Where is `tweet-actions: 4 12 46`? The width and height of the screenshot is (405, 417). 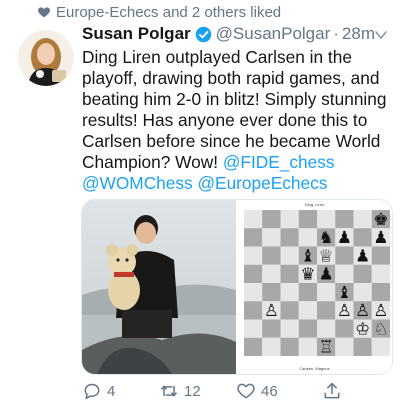
tweet-actions: 4 12 46 is located at coordinates (232, 392).